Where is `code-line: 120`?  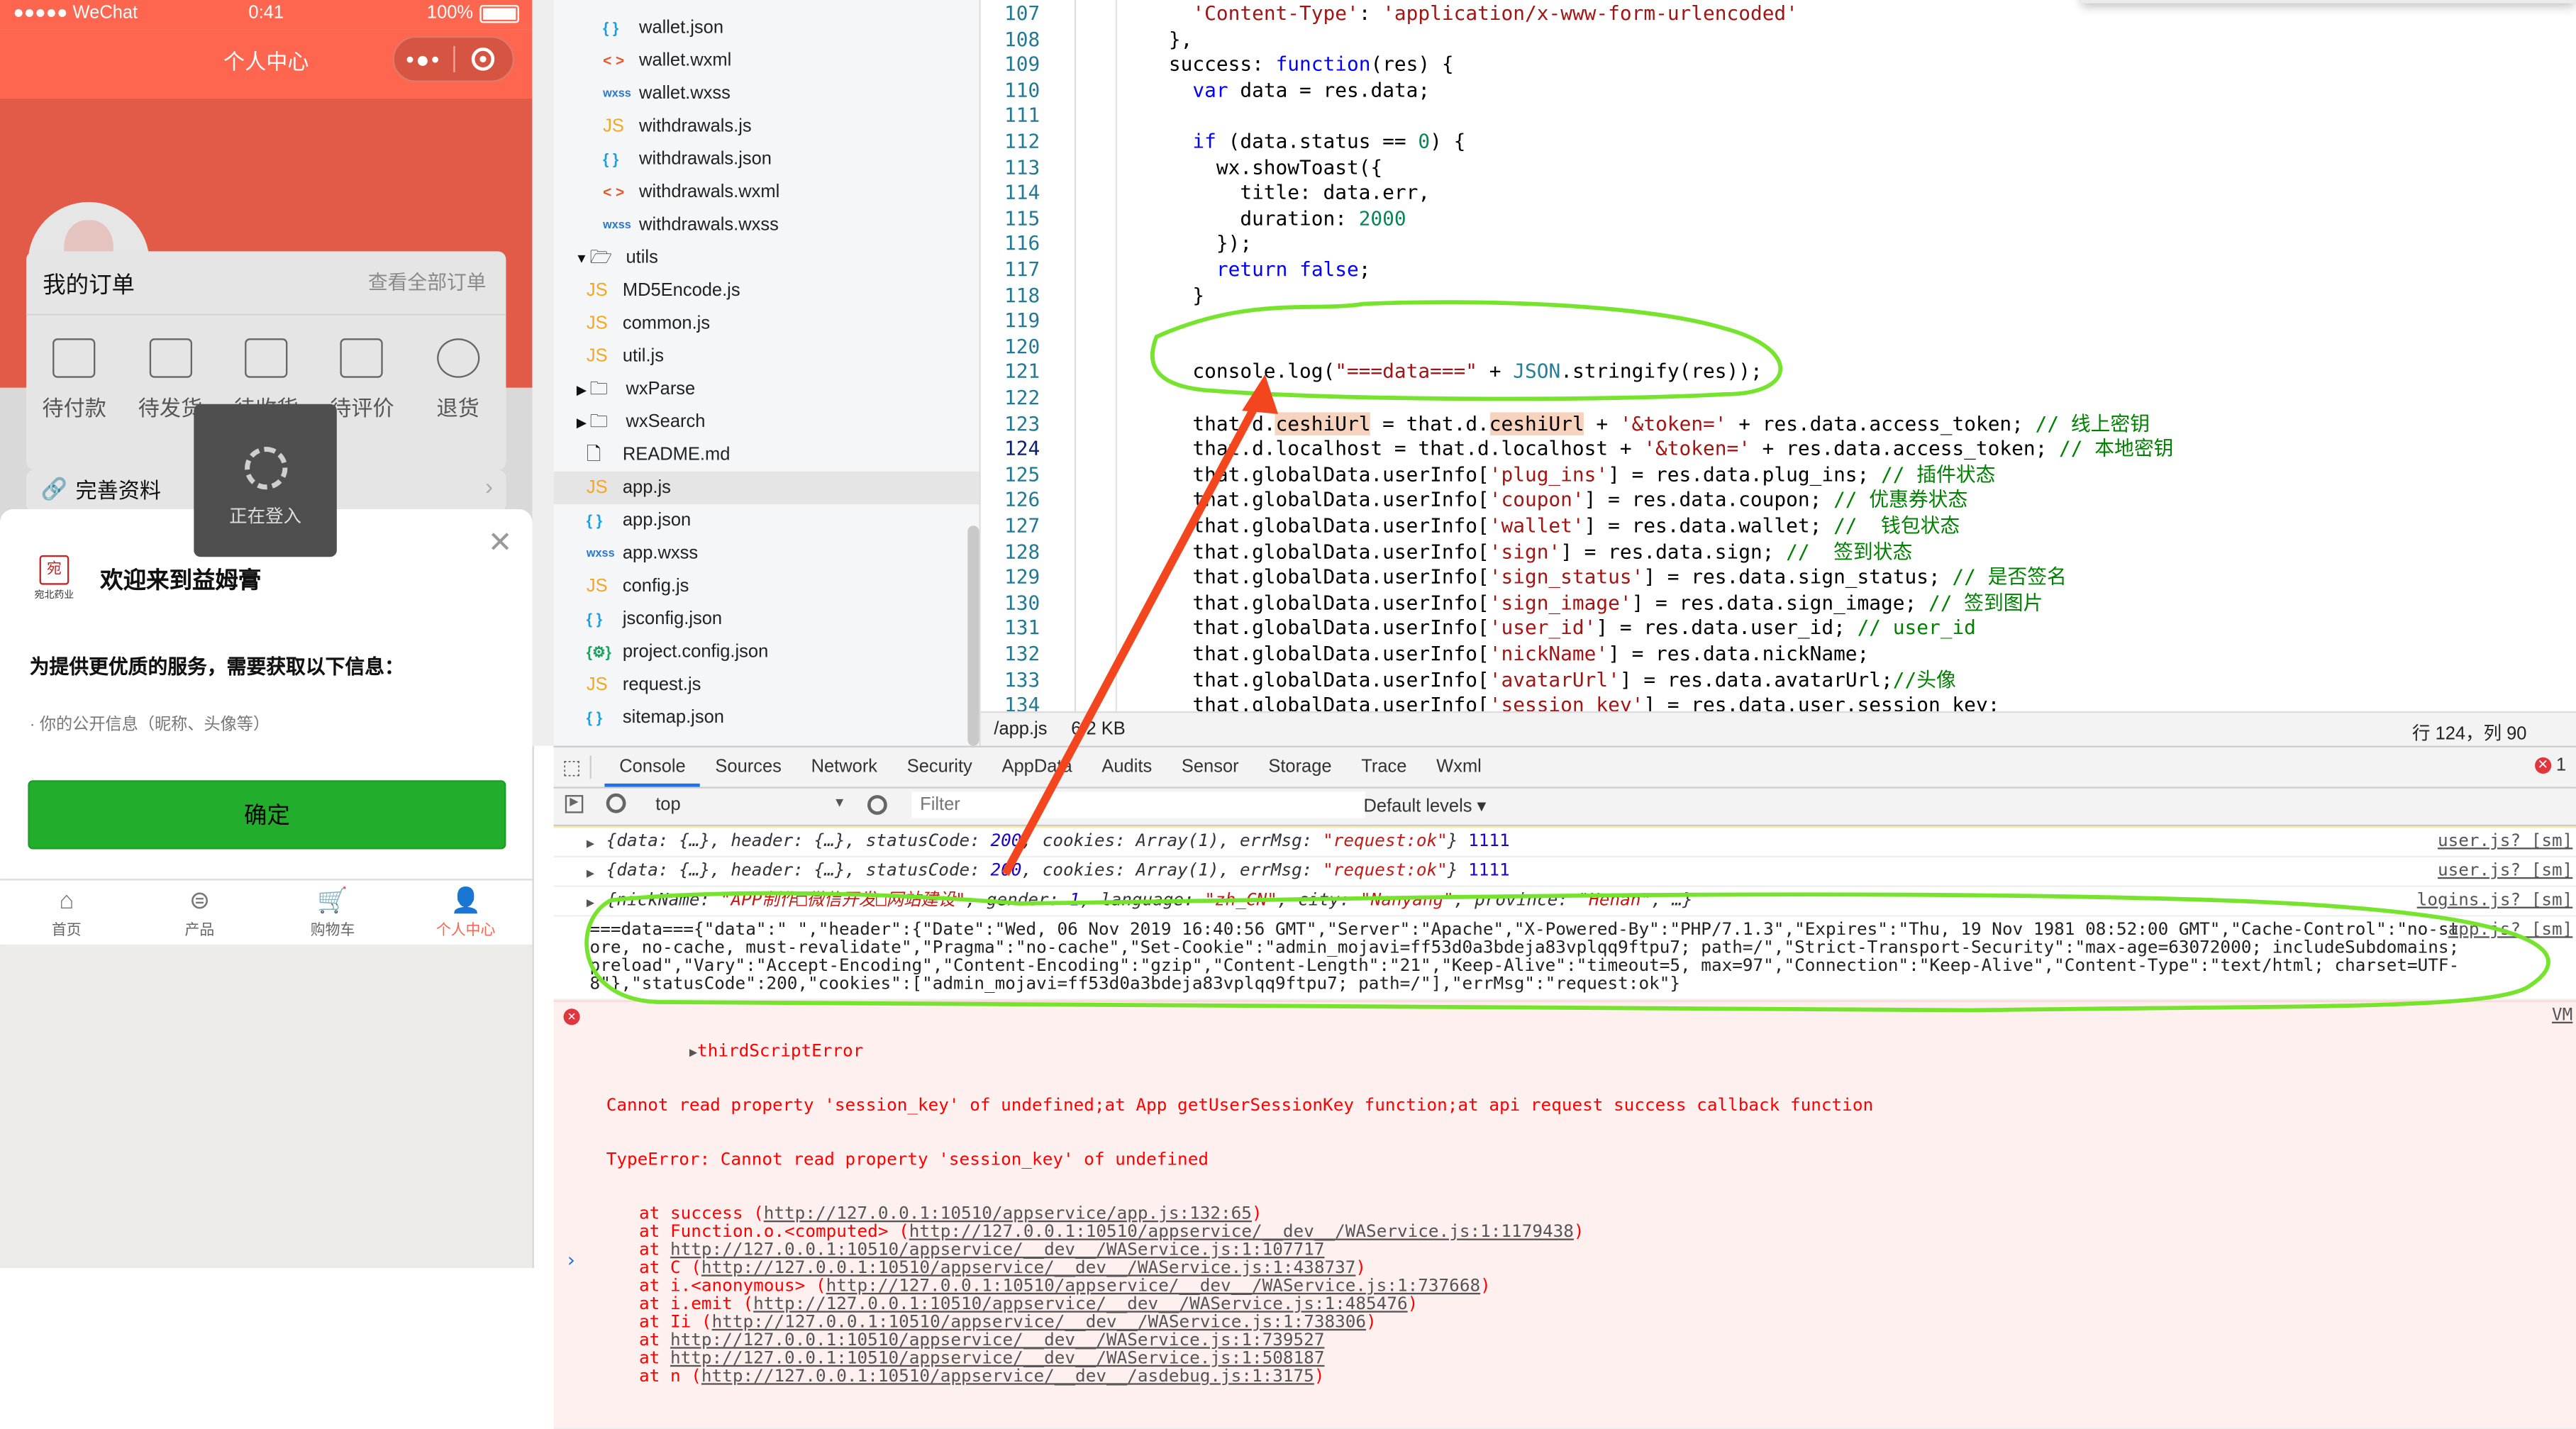
code-line: 120 is located at coordinates (1779, 347).